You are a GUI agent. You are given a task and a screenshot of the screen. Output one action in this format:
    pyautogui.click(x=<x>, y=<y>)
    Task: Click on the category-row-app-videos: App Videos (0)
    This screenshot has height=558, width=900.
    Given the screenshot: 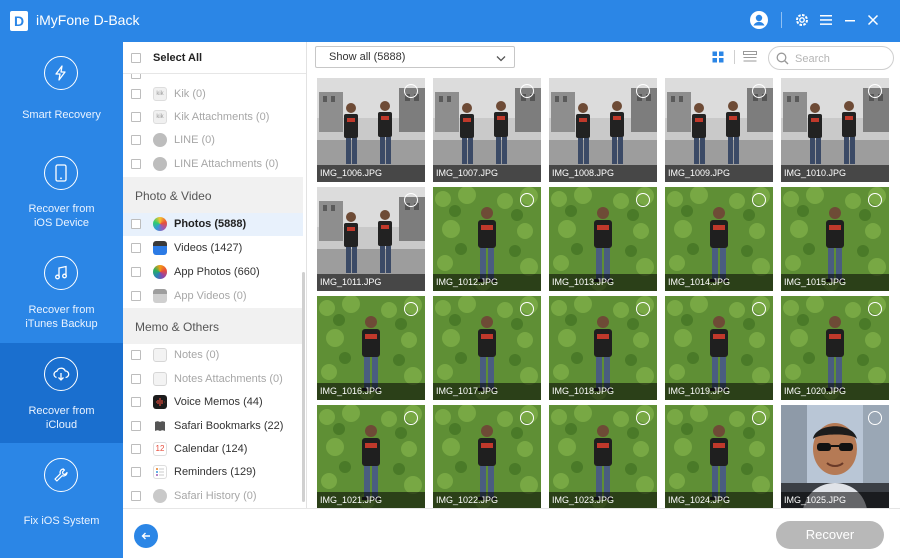 What is the action you would take?
    pyautogui.click(x=213, y=296)
    